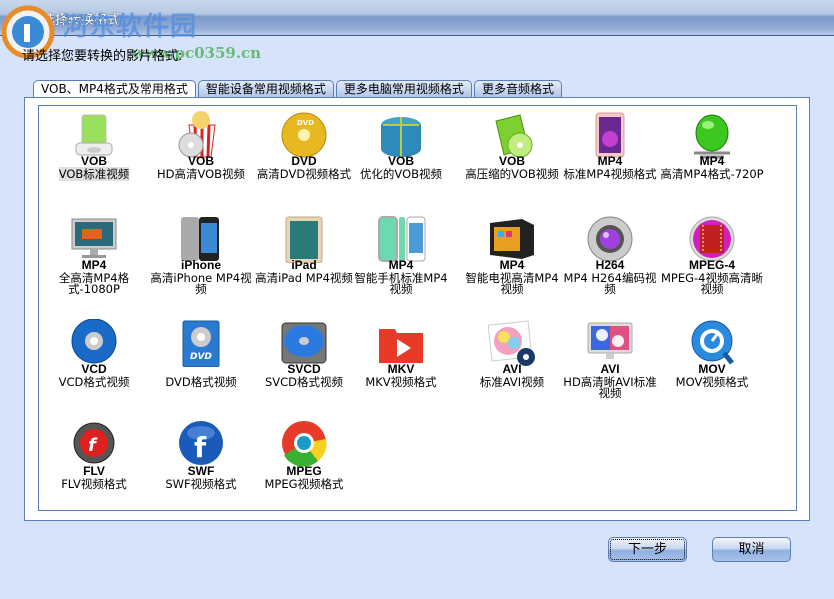 The width and height of the screenshot is (834, 599). Describe the element at coordinates (512, 283) in the screenshot. I see `format-description-text: 智能电视高清MP4视频` at that location.